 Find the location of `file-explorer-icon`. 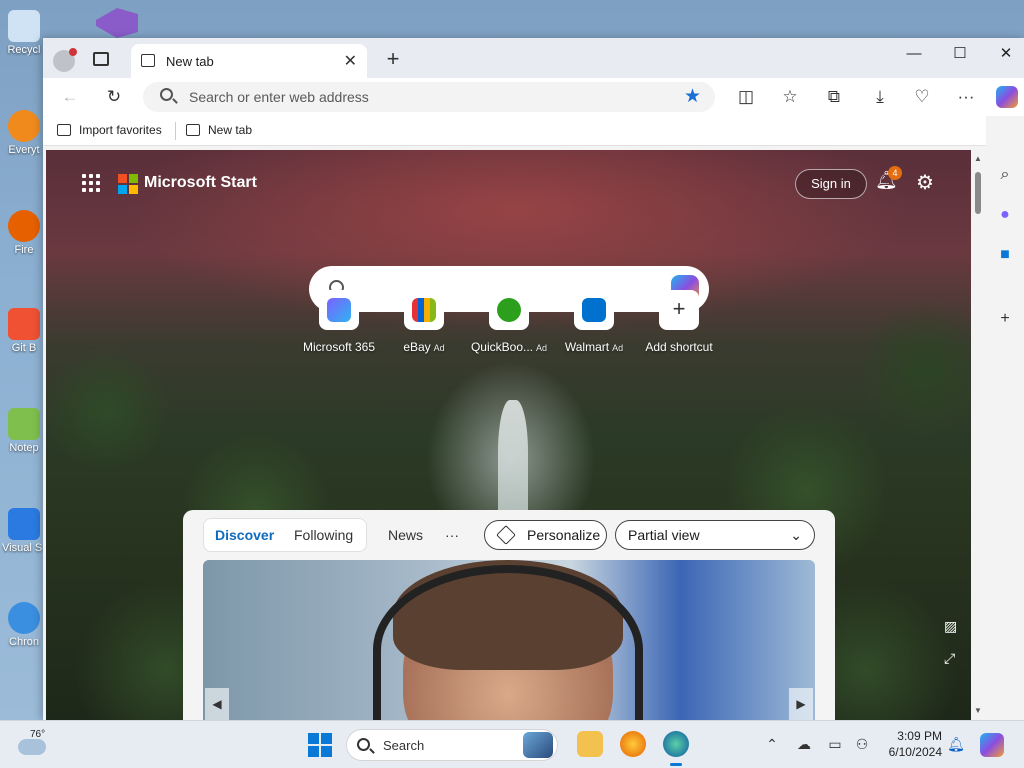

file-explorer-icon is located at coordinates (590, 744).